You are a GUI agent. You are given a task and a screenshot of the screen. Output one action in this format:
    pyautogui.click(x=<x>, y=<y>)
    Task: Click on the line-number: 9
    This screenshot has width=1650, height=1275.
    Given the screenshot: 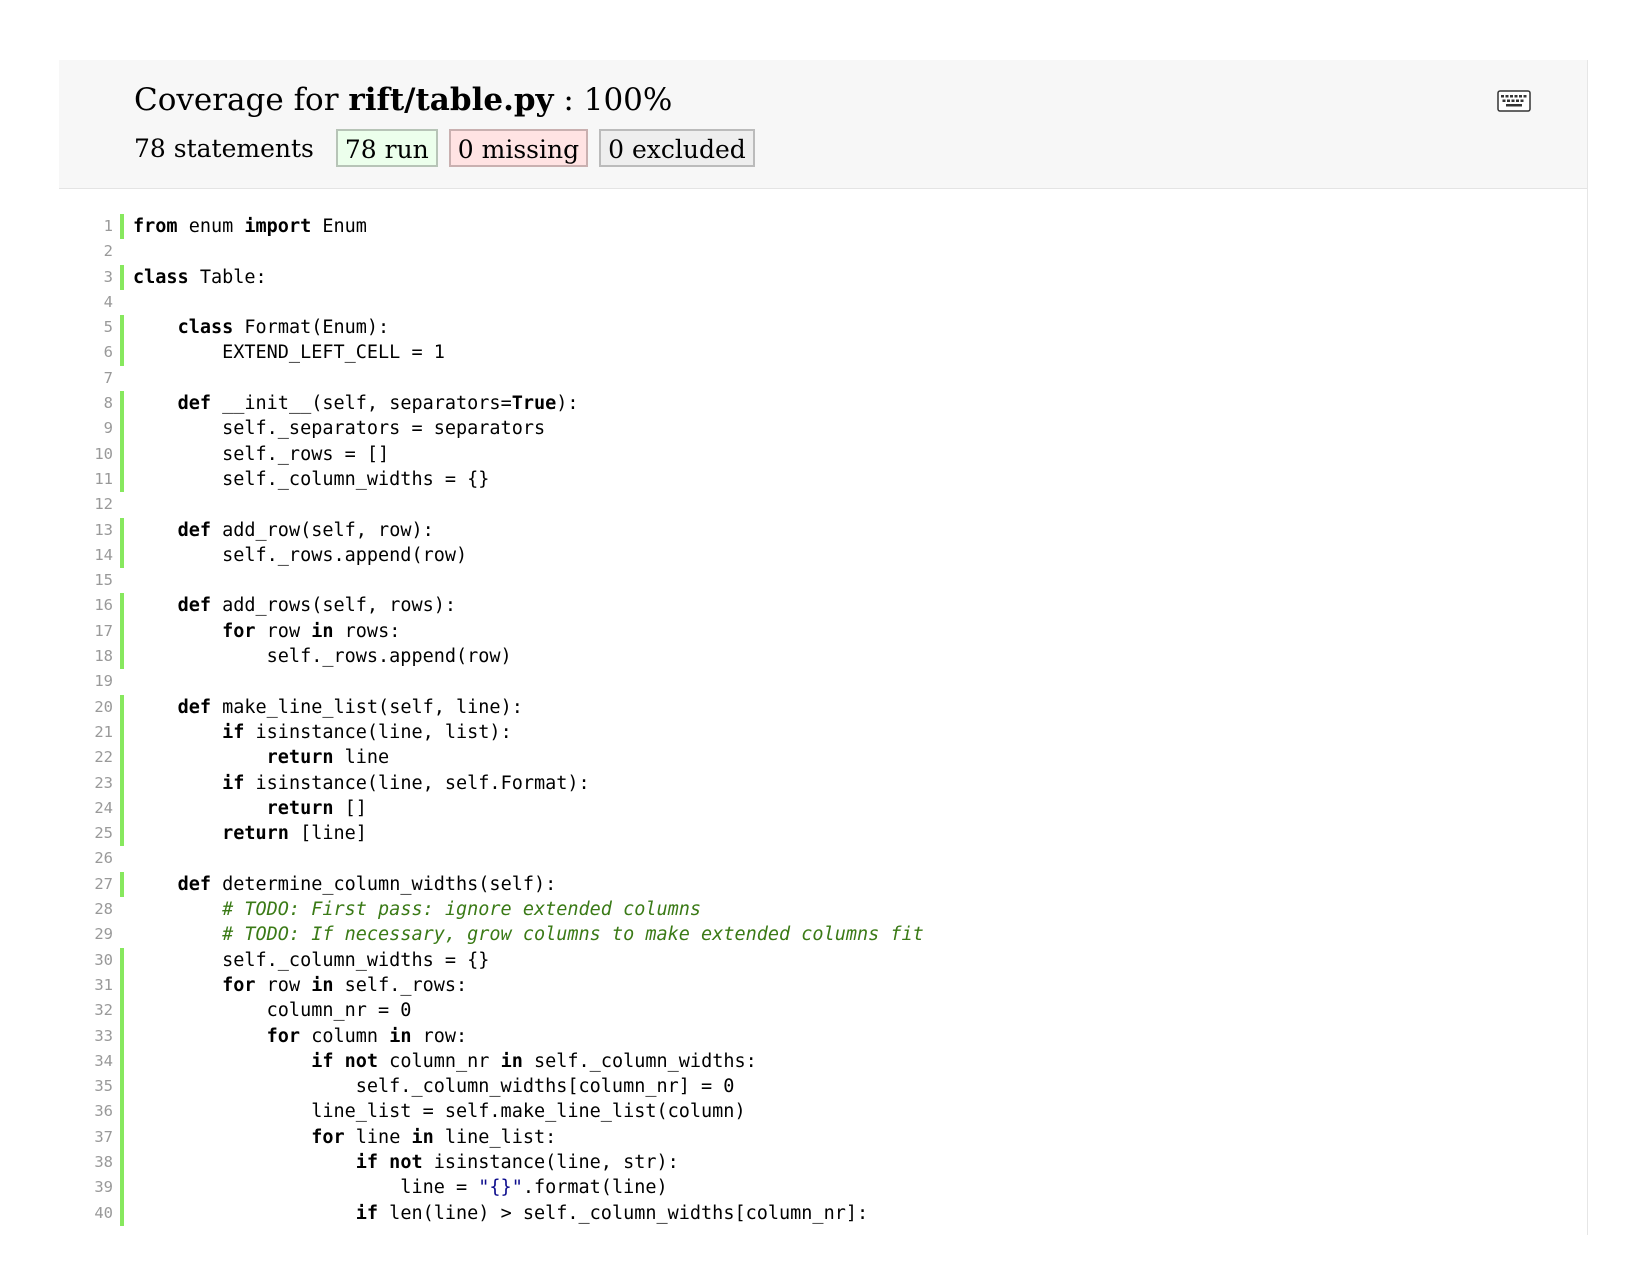 What is the action you would take?
    pyautogui.click(x=86, y=428)
    